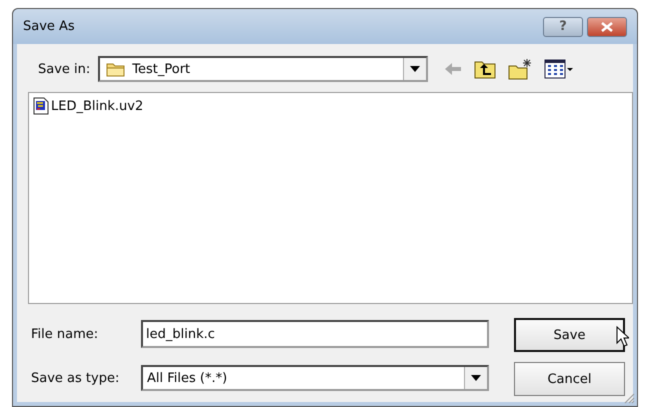 The image size is (653, 407). What do you see at coordinates (315, 378) in the screenshot?
I see `save-as-type-dropdown: All Files (*.*)` at bounding box center [315, 378].